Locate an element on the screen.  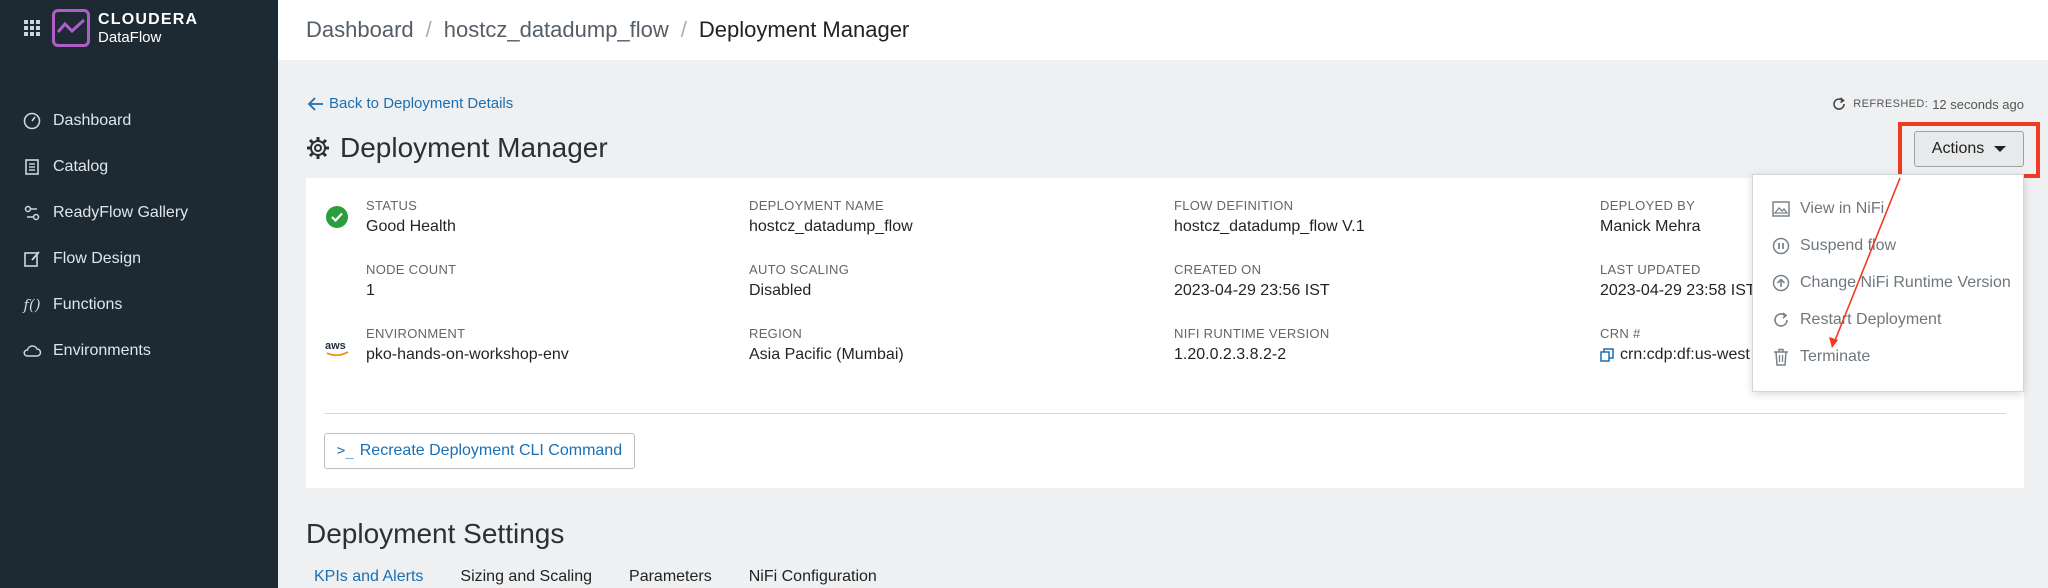
status-field: STATUS Good Health is located at coordinates (411, 217).